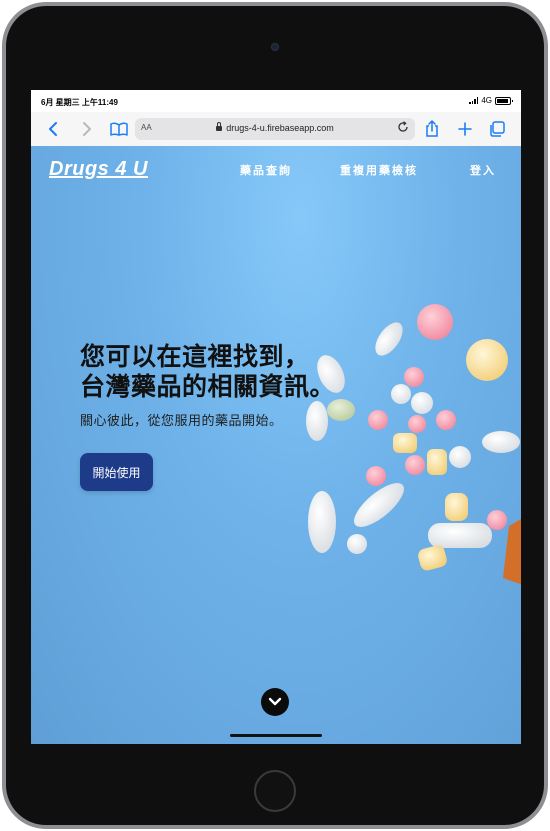 This screenshot has height=831, width=550. I want to click on status-bar: 6月 星期三 上午11:49 4G, so click(276, 101).